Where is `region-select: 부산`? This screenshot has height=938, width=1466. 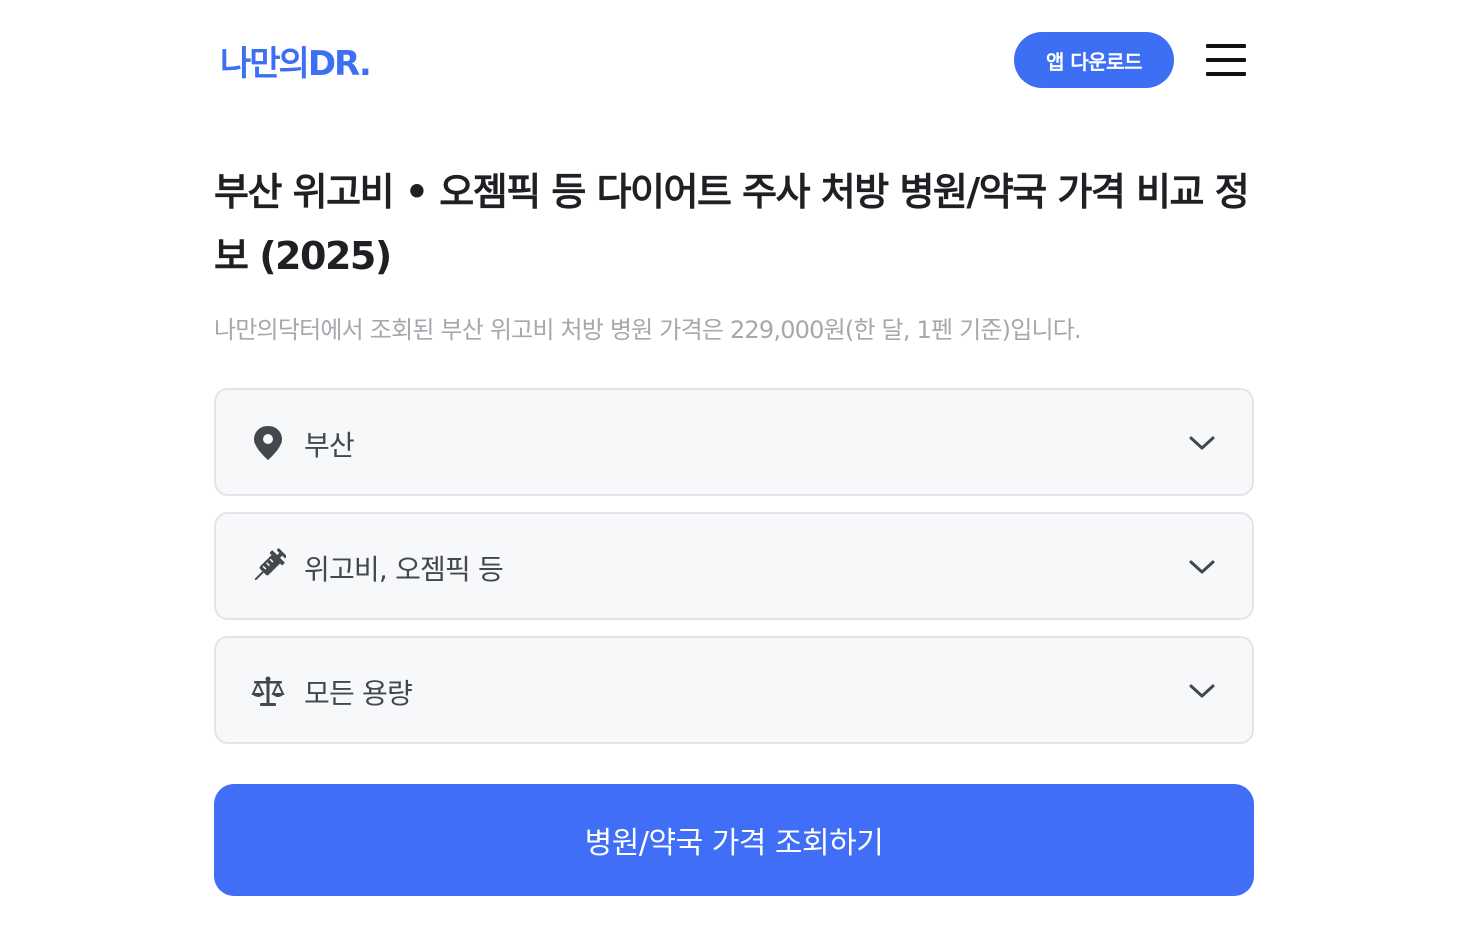
region-select: 부산 is located at coordinates (734, 442).